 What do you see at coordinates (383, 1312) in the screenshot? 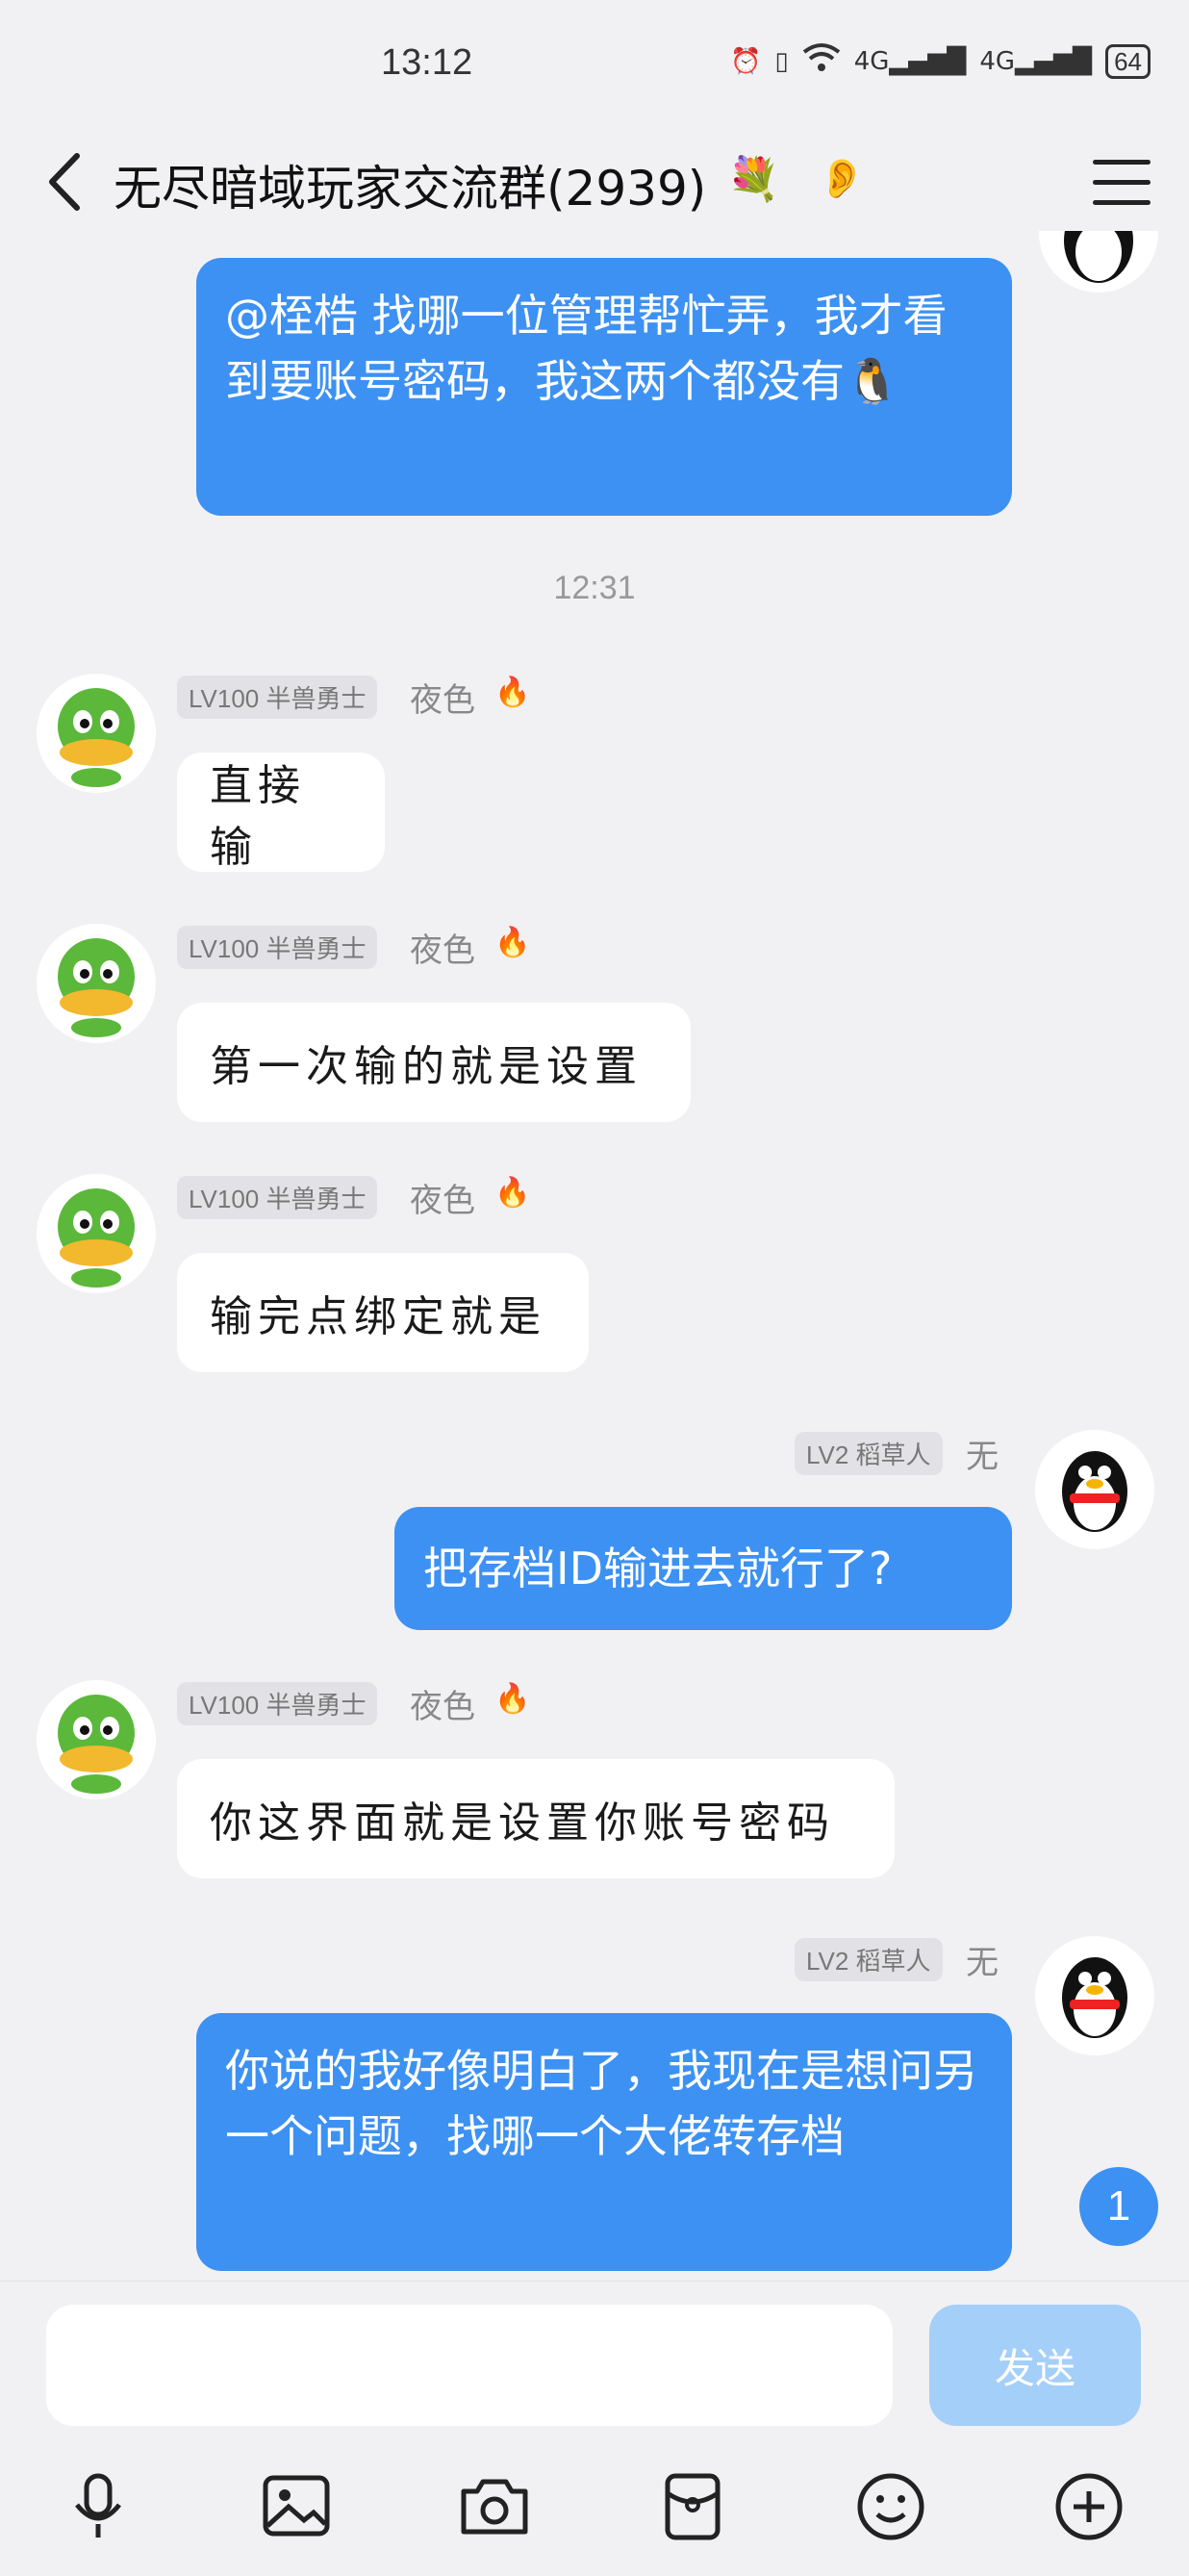
I see `message-bubble-incoming: 输完点绑定就是` at bounding box center [383, 1312].